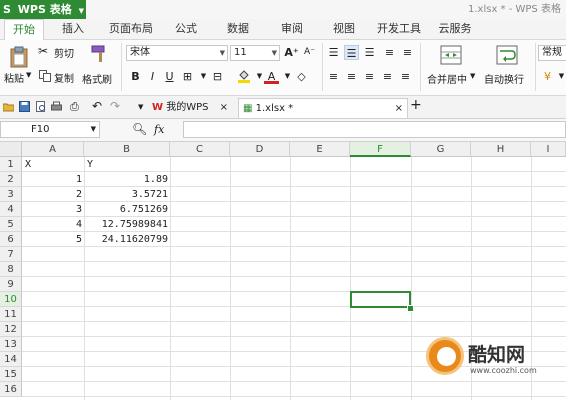  Describe the element at coordinates (11, 299) in the screenshot. I see `row-header: 10` at that location.